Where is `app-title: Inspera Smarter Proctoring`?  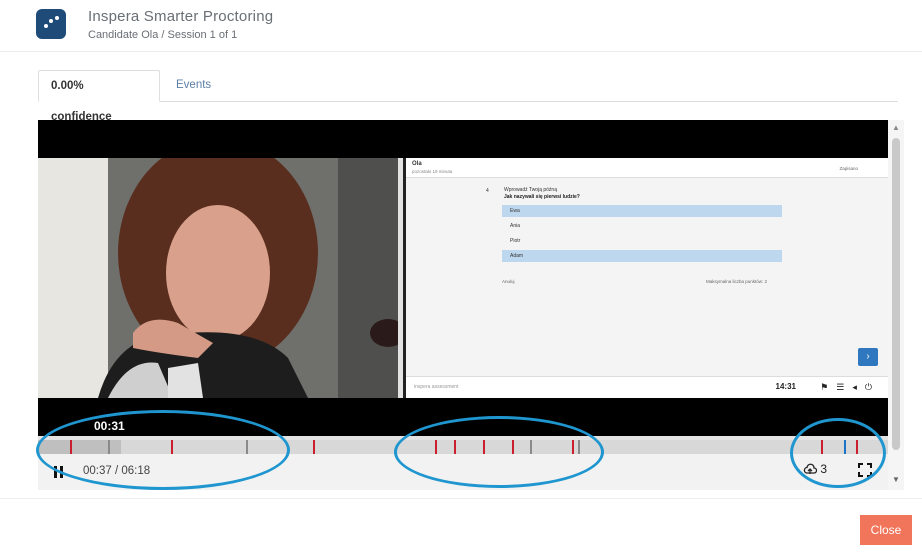 app-title: Inspera Smarter Proctoring is located at coordinates (181, 16).